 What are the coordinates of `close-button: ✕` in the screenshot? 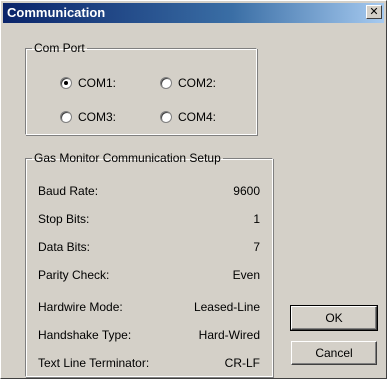 It's located at (374, 12).